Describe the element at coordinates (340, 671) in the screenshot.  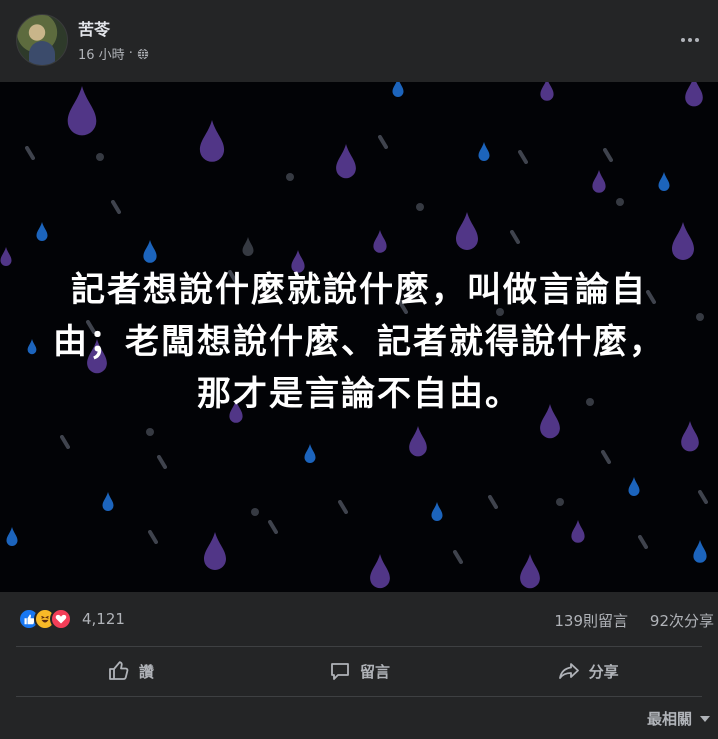
I see `comment-icon` at that location.